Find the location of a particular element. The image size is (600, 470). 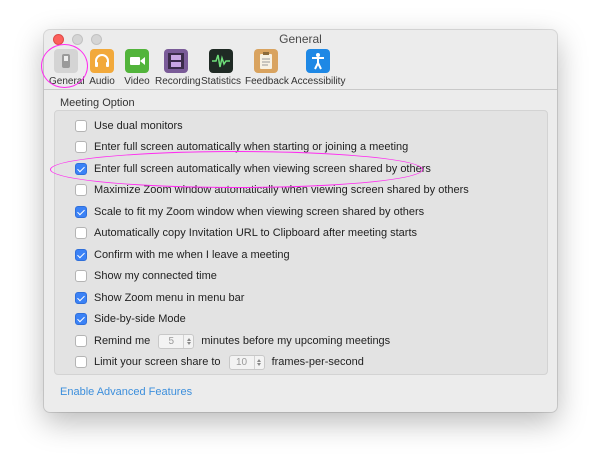

stepper-value: 5 is located at coordinates (171, 341).